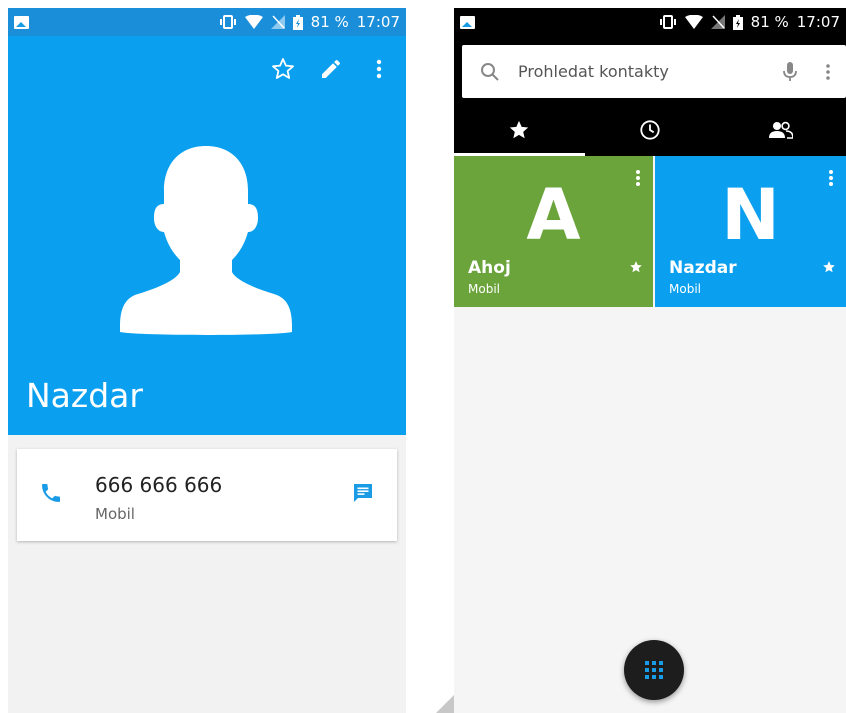 This screenshot has width=846, height=713. I want to click on message-icon, so click(363, 493).